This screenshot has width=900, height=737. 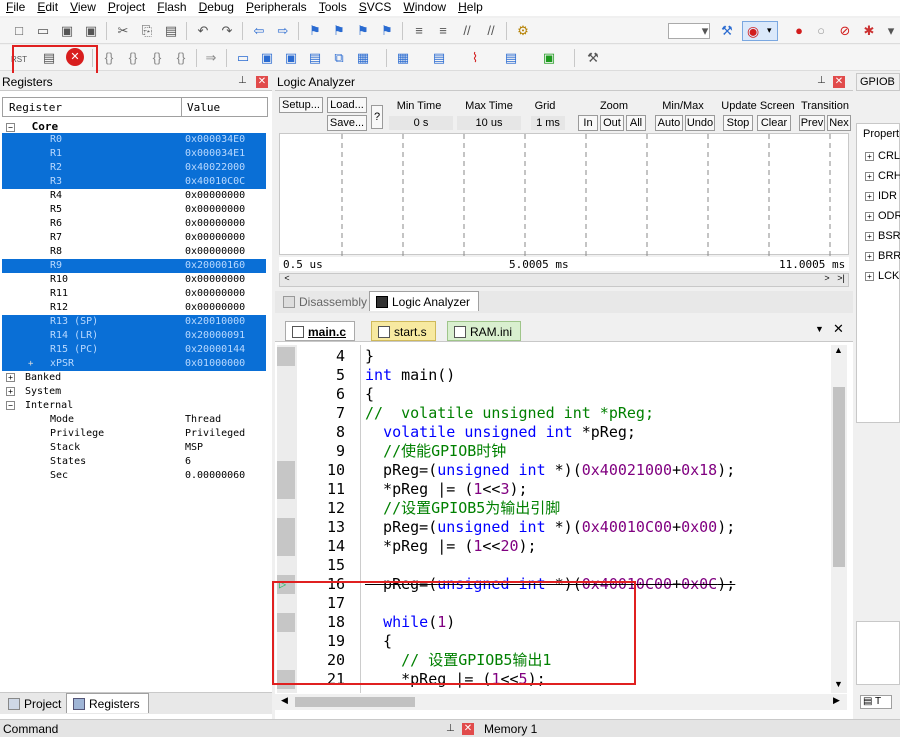 I want to click on register-value: 0x20000091, so click(x=215, y=336).